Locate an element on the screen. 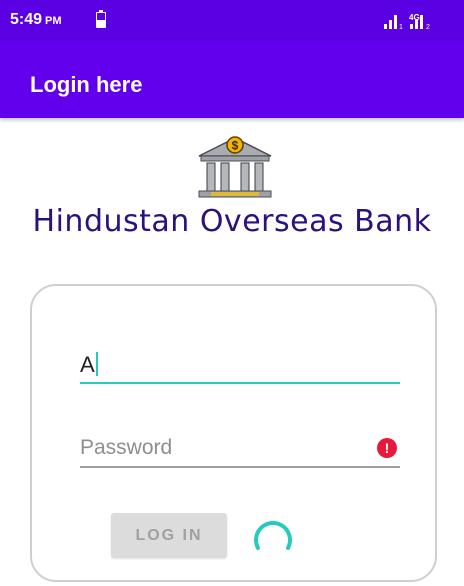 Image resolution: width=464 pixels, height=586 pixels. bank-name: Hindustan Overseas Bank is located at coordinates (232, 221).